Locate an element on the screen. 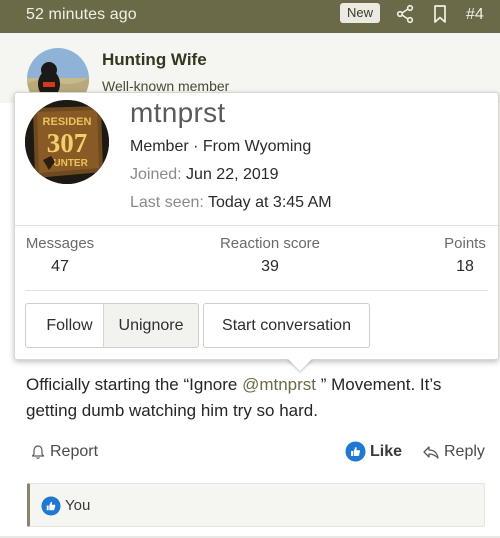 The width and height of the screenshot is (500, 538). avatar-text-top: RESIDEN is located at coordinates (67, 122).